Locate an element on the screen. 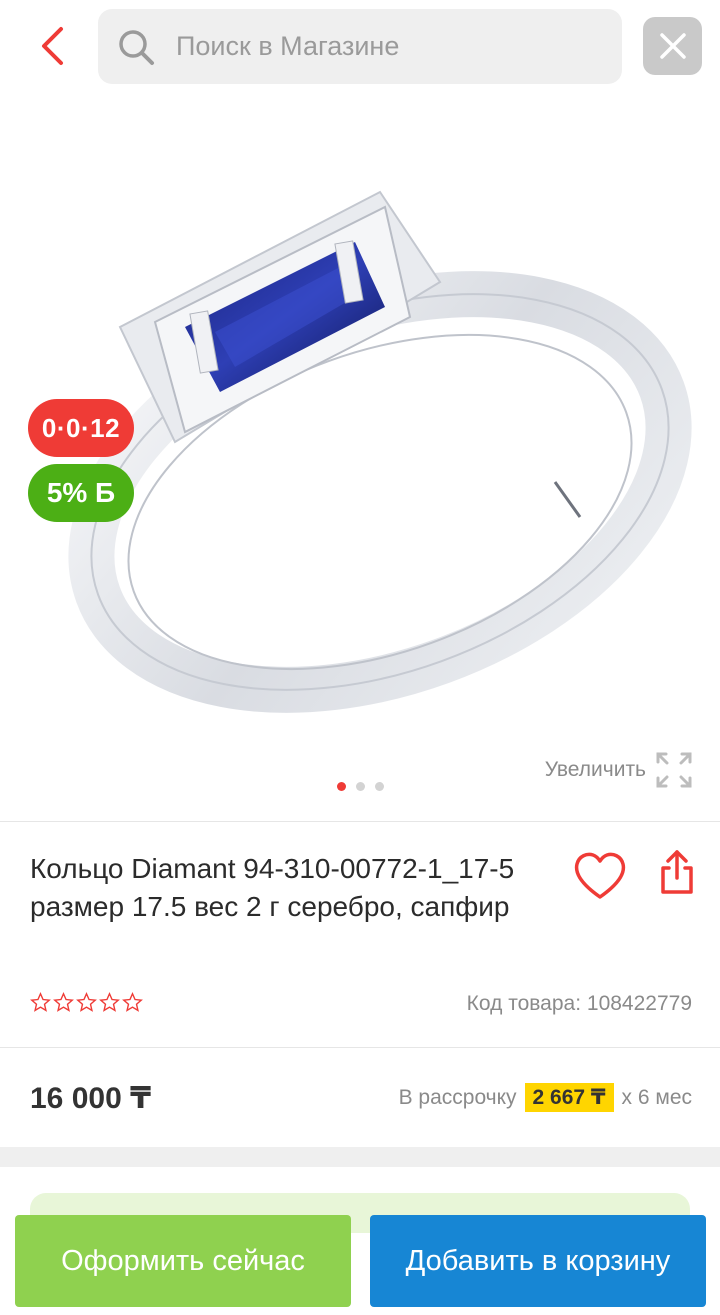 The height and width of the screenshot is (1315, 720). header is located at coordinates (360, 46).